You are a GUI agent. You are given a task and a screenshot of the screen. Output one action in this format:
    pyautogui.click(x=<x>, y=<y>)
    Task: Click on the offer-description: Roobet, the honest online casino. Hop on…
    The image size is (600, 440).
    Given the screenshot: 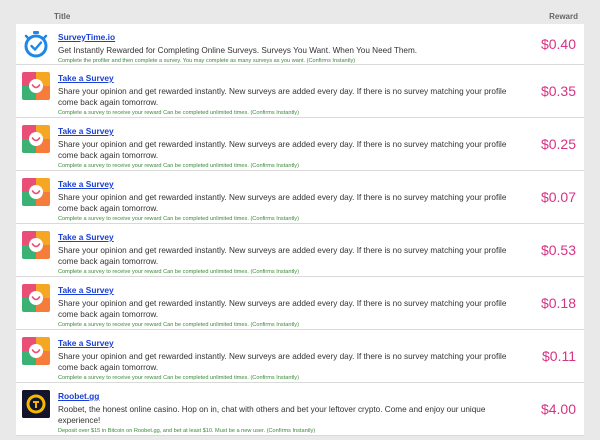 What is the action you would take?
    pyautogui.click(x=272, y=415)
    